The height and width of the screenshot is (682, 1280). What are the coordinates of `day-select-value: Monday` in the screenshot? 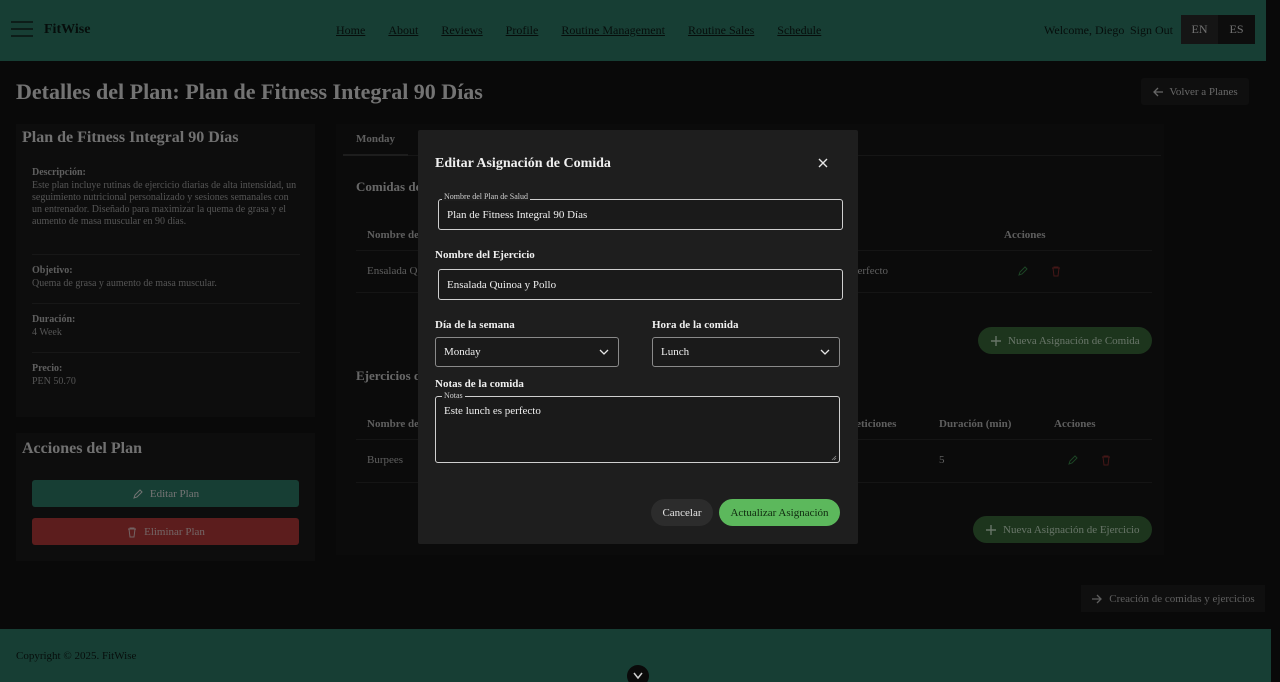 It's located at (462, 352).